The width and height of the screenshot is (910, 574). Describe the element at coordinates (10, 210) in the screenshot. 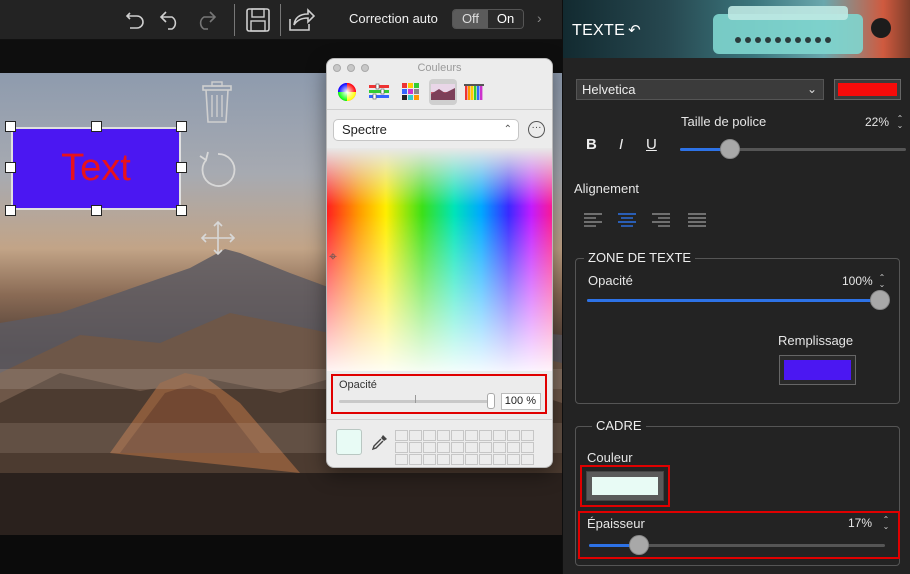

I see `resize-handle-bottom-left` at that location.